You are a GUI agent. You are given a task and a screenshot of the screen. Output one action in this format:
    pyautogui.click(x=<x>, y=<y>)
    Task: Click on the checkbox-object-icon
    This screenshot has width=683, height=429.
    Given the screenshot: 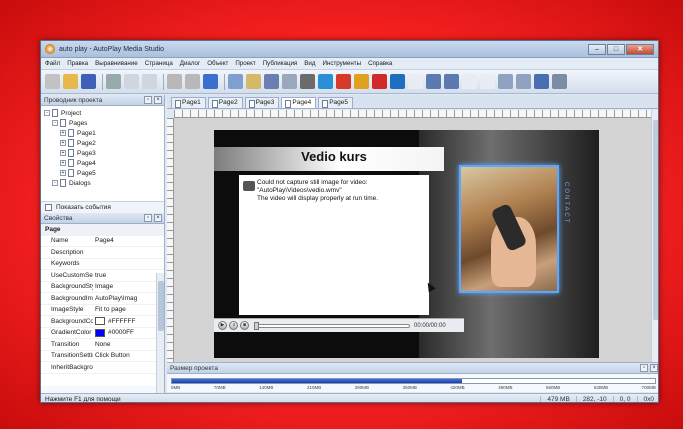 What is the action you would take?
    pyautogui.click(x=433, y=81)
    